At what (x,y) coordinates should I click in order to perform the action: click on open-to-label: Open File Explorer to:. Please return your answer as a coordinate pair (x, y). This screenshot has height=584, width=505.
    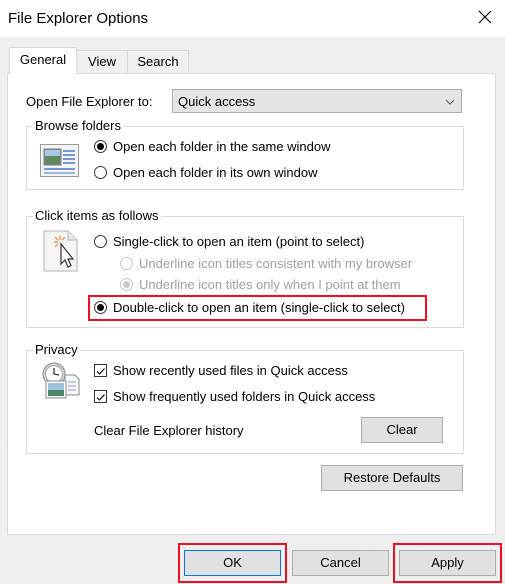
    Looking at the image, I should click on (89, 101).